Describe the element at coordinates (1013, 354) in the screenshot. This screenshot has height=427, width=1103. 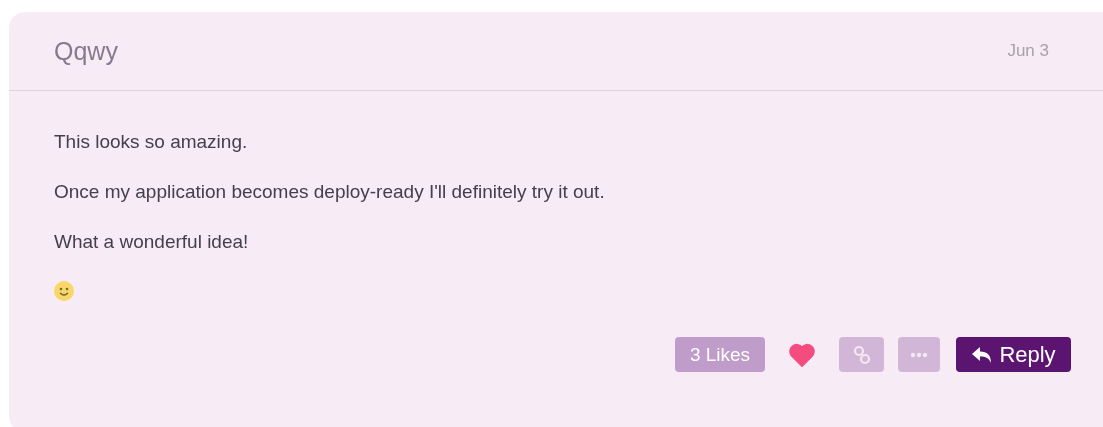
I see `reply-button: Reply` at that location.